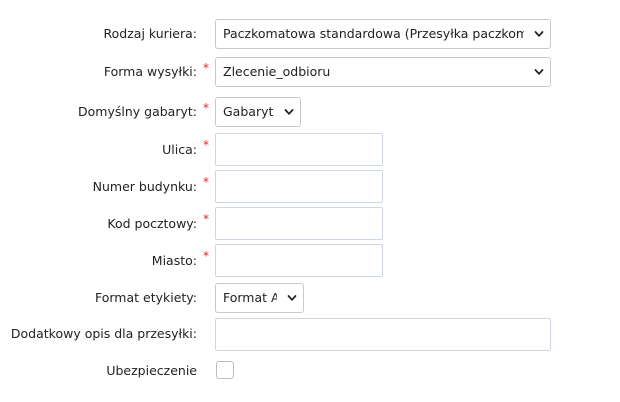 The image size is (620, 402). Describe the element at coordinates (144, 186) in the screenshot. I see `building-number-label: Numer budynku:` at that location.